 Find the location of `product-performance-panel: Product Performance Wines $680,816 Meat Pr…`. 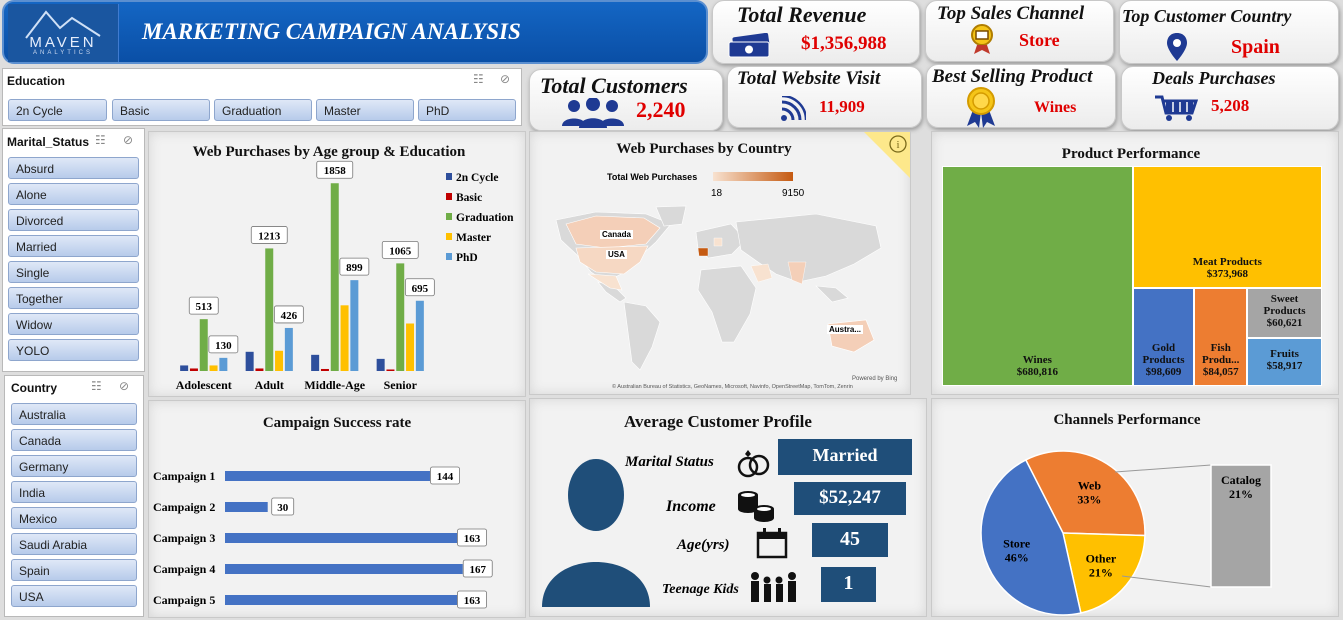

product-performance-panel: Product Performance Wines $680,816 Meat Pr… is located at coordinates (1135, 263).